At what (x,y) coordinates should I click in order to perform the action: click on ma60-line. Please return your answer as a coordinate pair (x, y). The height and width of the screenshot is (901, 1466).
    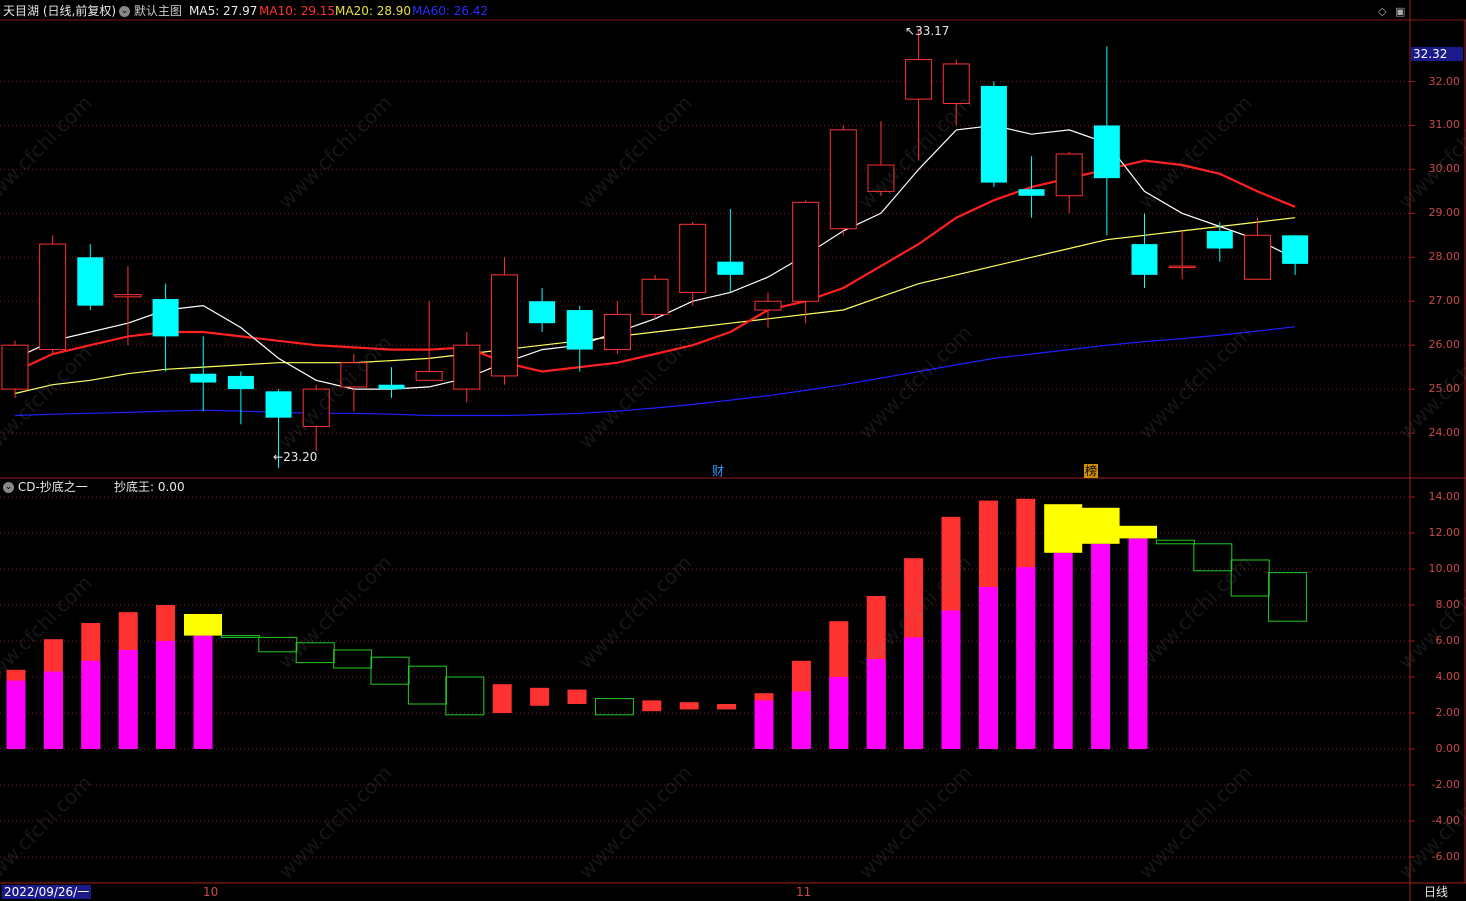
    Looking at the image, I should click on (655, 371).